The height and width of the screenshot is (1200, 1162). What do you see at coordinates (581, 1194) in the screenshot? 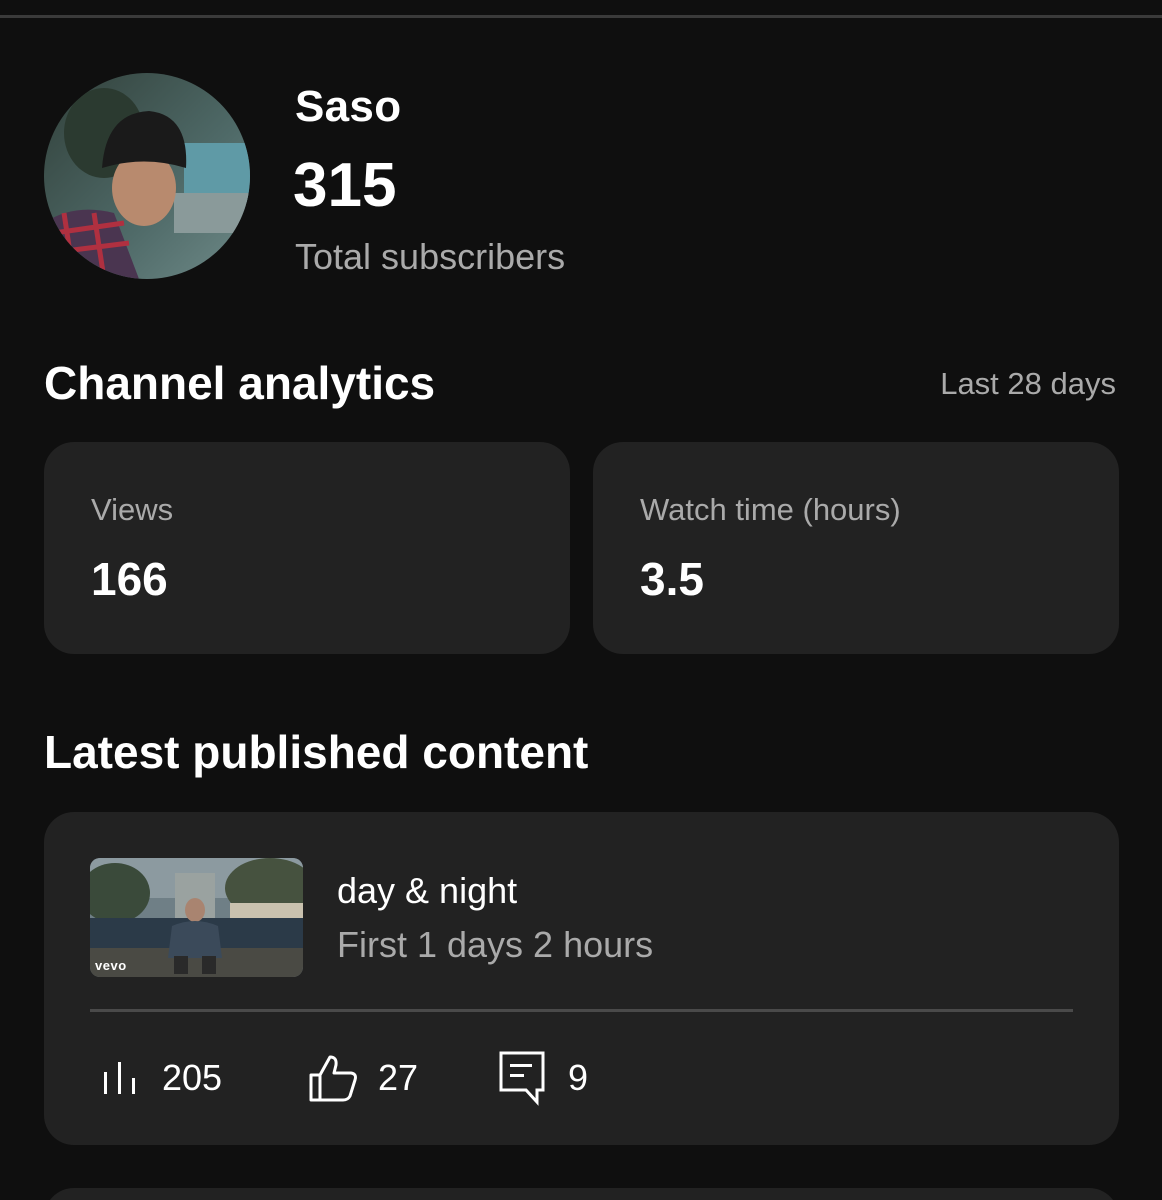
I see `next-content-card` at bounding box center [581, 1194].